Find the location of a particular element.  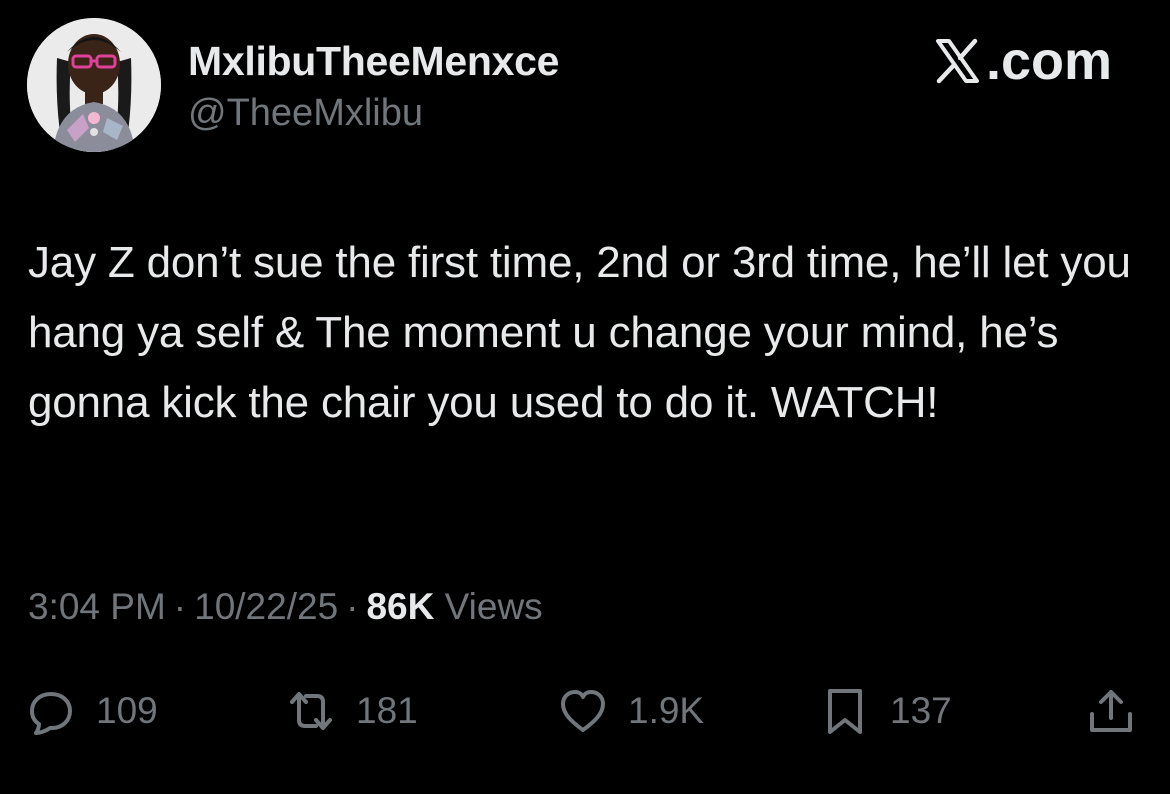

avatar is located at coordinates (94, 85).